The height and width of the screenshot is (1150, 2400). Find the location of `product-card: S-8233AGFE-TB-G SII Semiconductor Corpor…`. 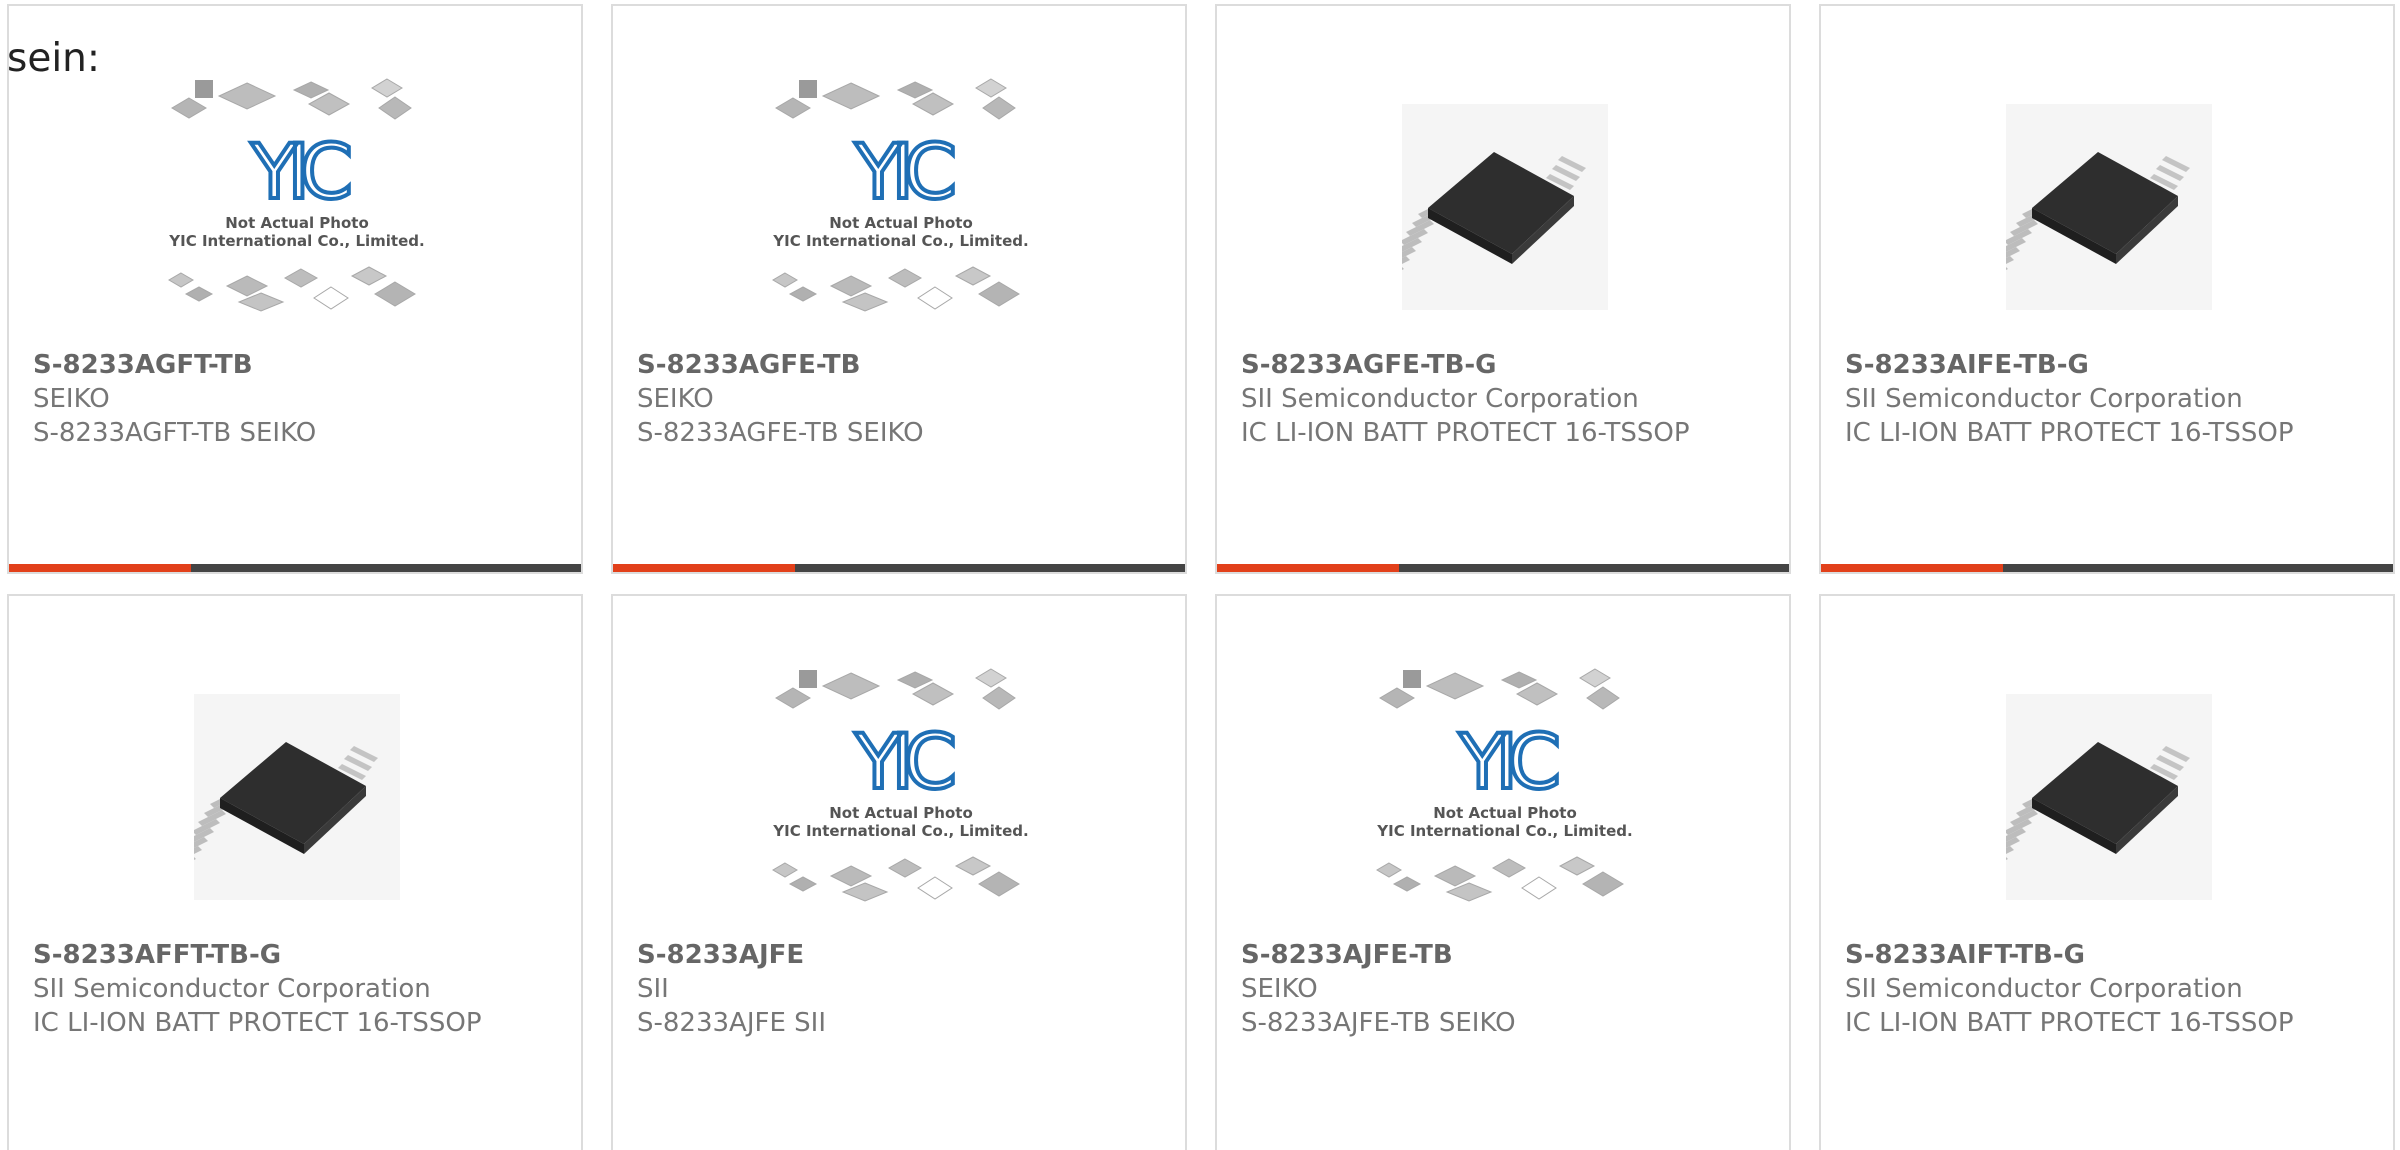

product-card: S-8233AGFE-TB-G SII Semiconductor Corpor… is located at coordinates (1503, 289).